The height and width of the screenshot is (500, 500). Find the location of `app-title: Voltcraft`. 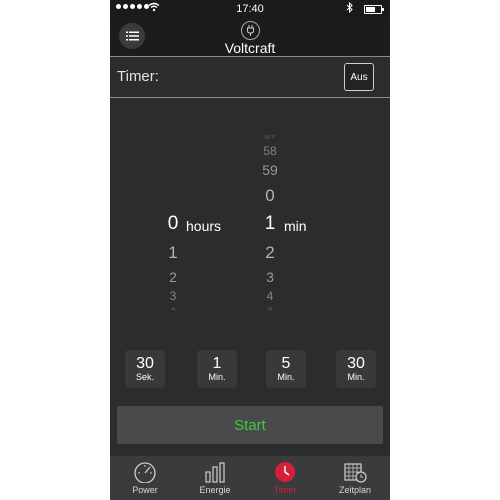

app-title: Voltcraft is located at coordinates (250, 48).